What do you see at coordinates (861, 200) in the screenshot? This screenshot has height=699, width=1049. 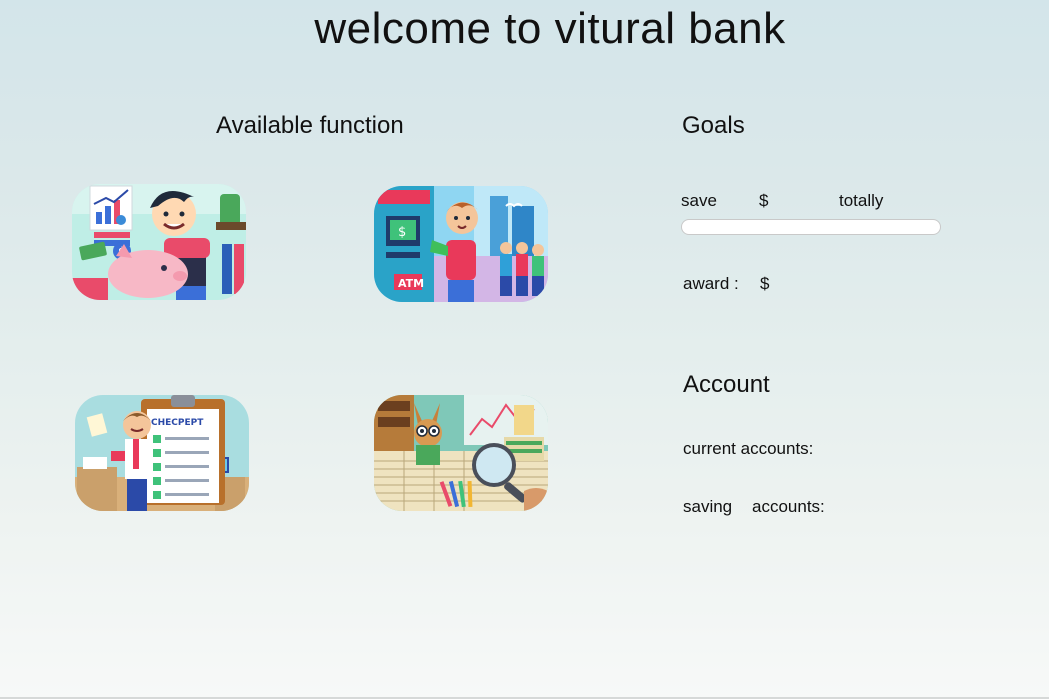 I see `totally-label: totally` at bounding box center [861, 200].